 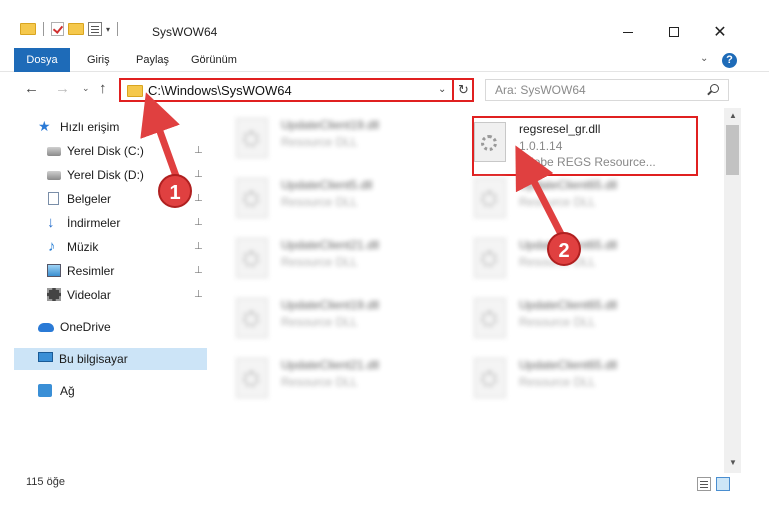 I want to click on sidebar-item-onedrive: OneDrive, so click(x=104, y=327).